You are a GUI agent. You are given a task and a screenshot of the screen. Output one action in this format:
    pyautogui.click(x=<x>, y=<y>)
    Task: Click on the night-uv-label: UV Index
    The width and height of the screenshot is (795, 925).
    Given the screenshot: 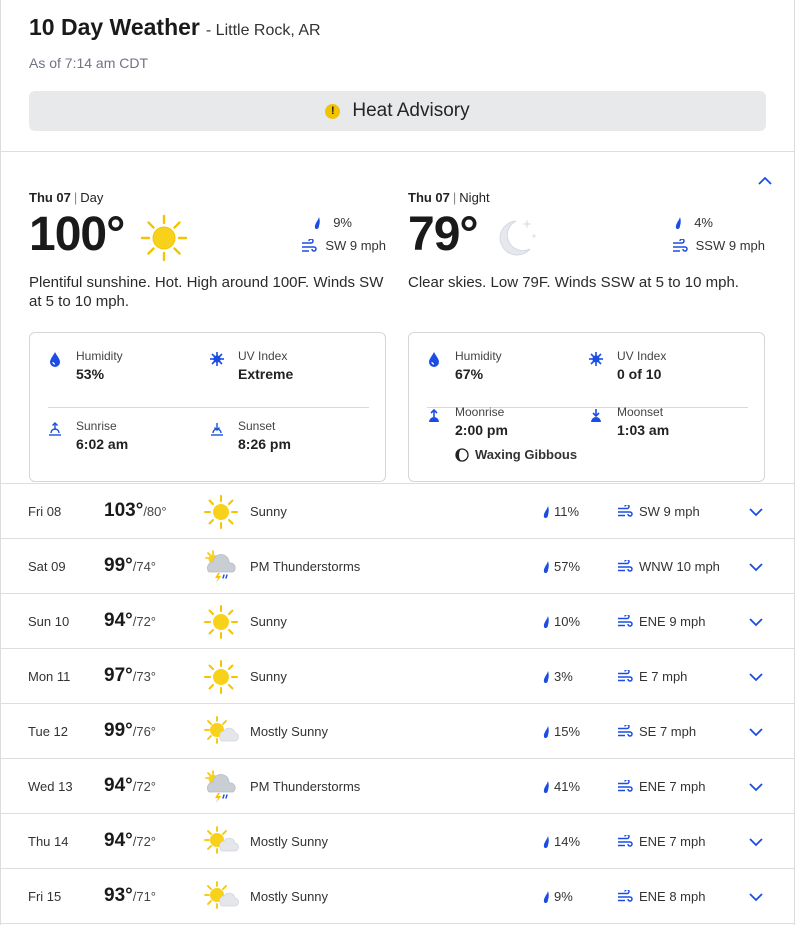 What is the action you would take?
    pyautogui.click(x=642, y=356)
    